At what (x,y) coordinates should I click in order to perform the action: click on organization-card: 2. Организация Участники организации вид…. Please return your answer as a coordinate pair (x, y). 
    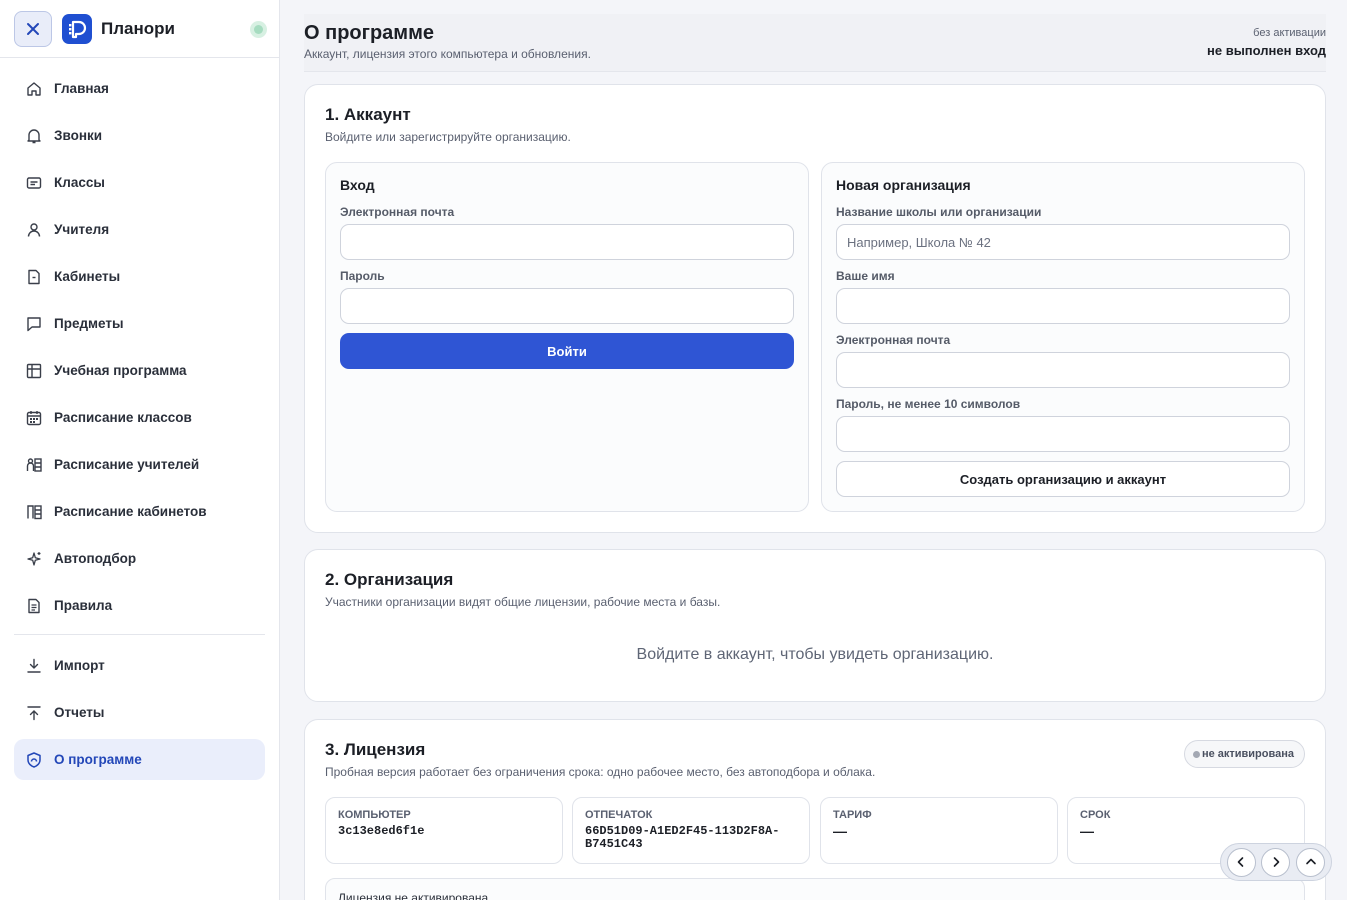
    Looking at the image, I should click on (815, 625).